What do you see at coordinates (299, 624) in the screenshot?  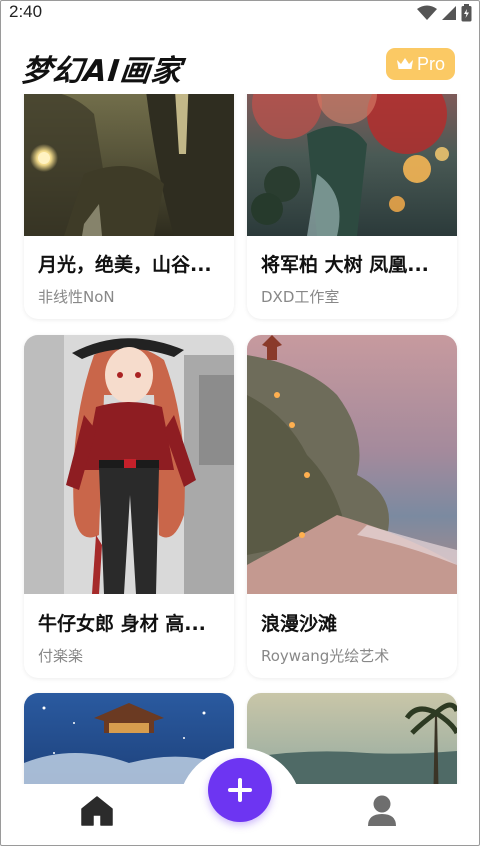 I see `artwork-title: 浪漫沙滩` at bounding box center [299, 624].